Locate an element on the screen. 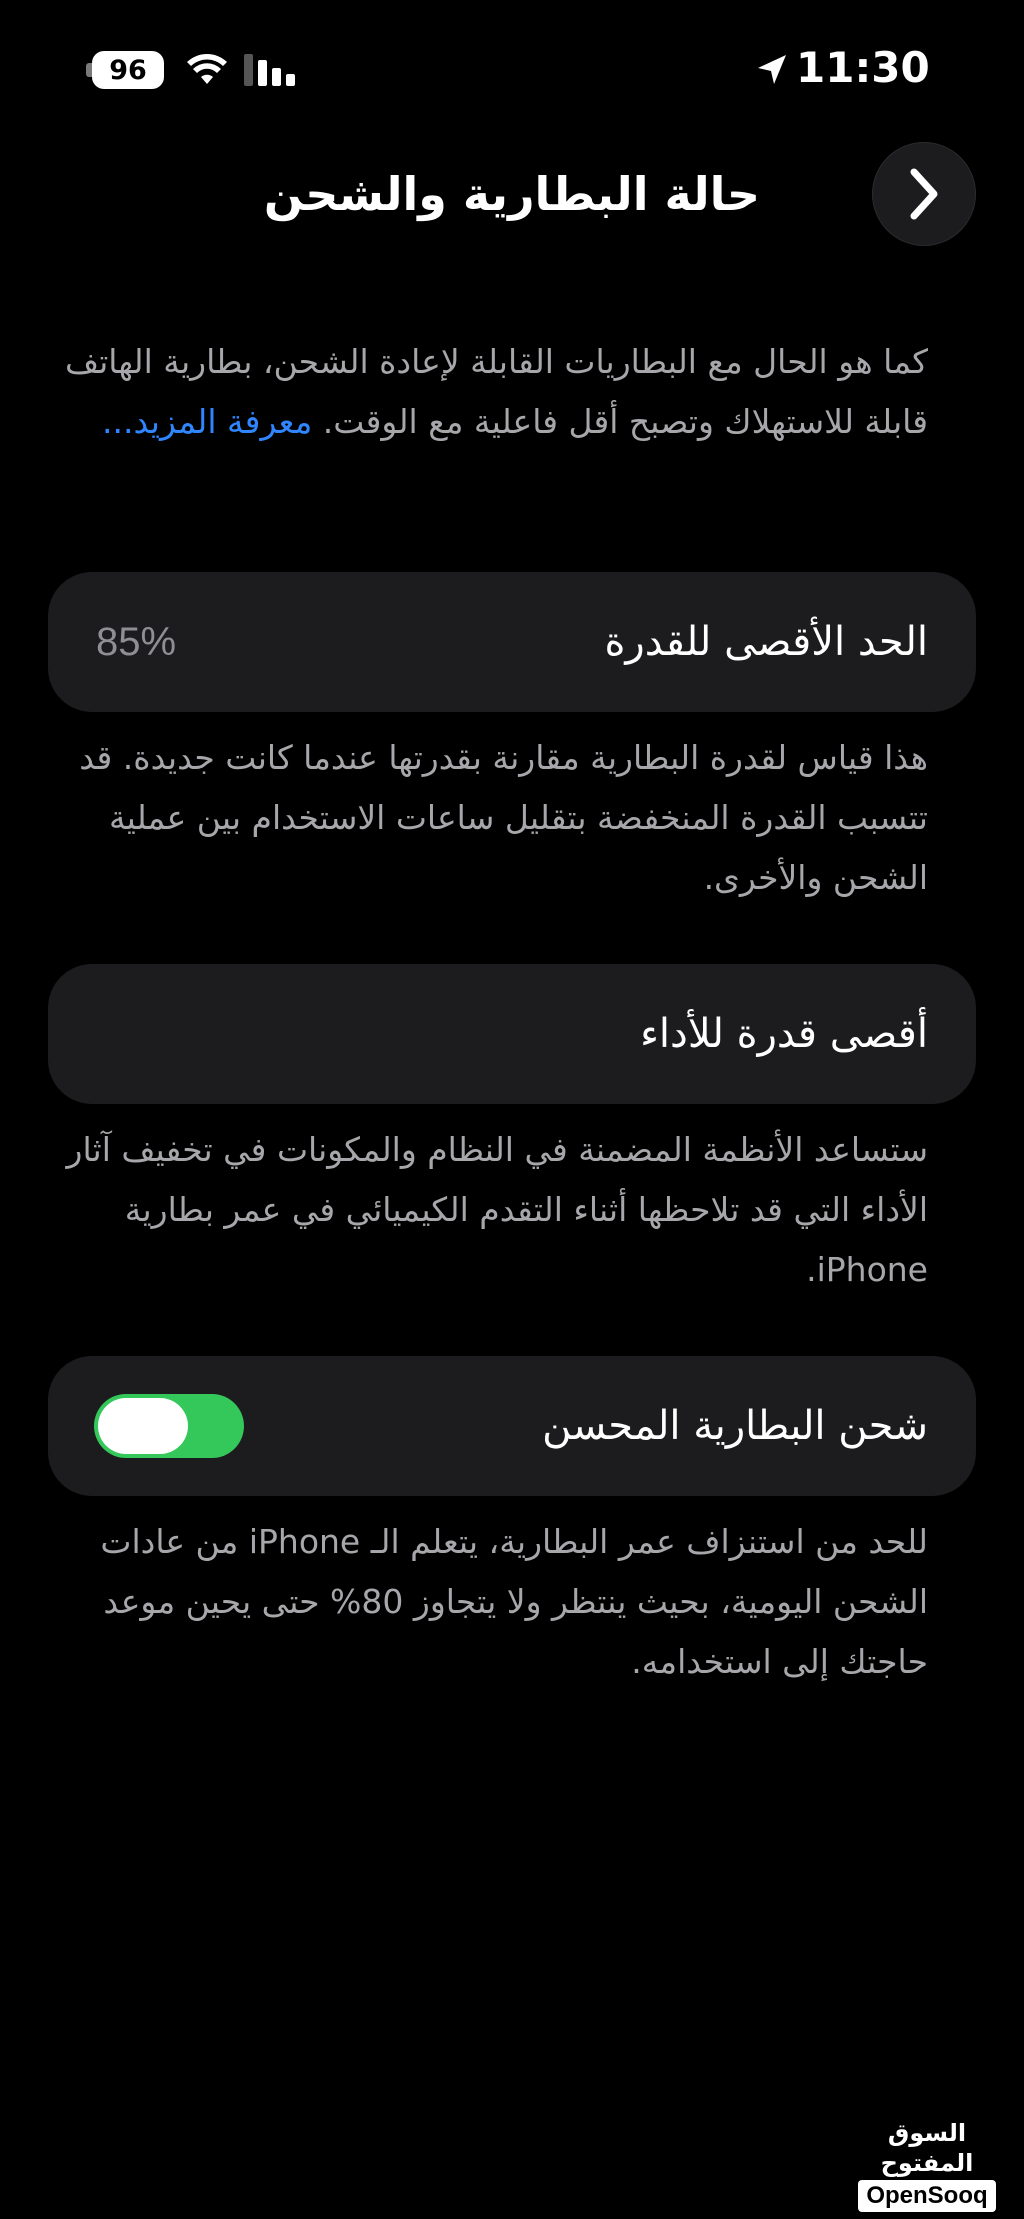 Image resolution: width=1024 pixels, height=2219 pixels. page-title: حالة البطارية والشحن is located at coordinates (512, 194).